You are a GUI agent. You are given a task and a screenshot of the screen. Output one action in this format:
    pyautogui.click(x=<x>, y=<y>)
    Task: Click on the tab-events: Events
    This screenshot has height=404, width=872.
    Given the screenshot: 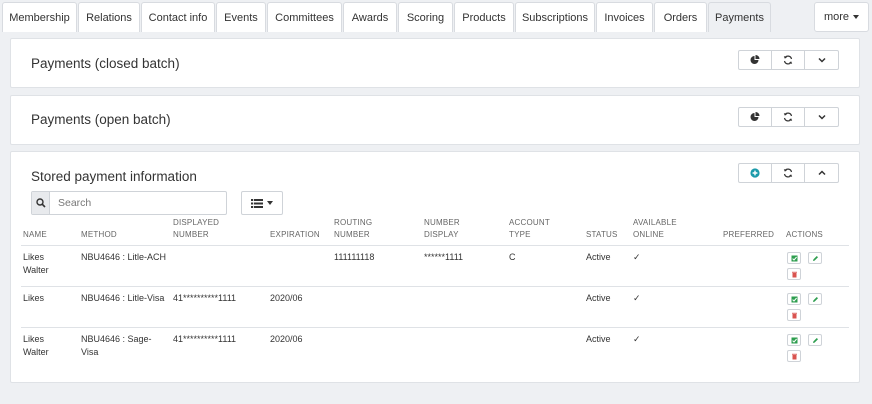 What is the action you would take?
    pyautogui.click(x=241, y=17)
    